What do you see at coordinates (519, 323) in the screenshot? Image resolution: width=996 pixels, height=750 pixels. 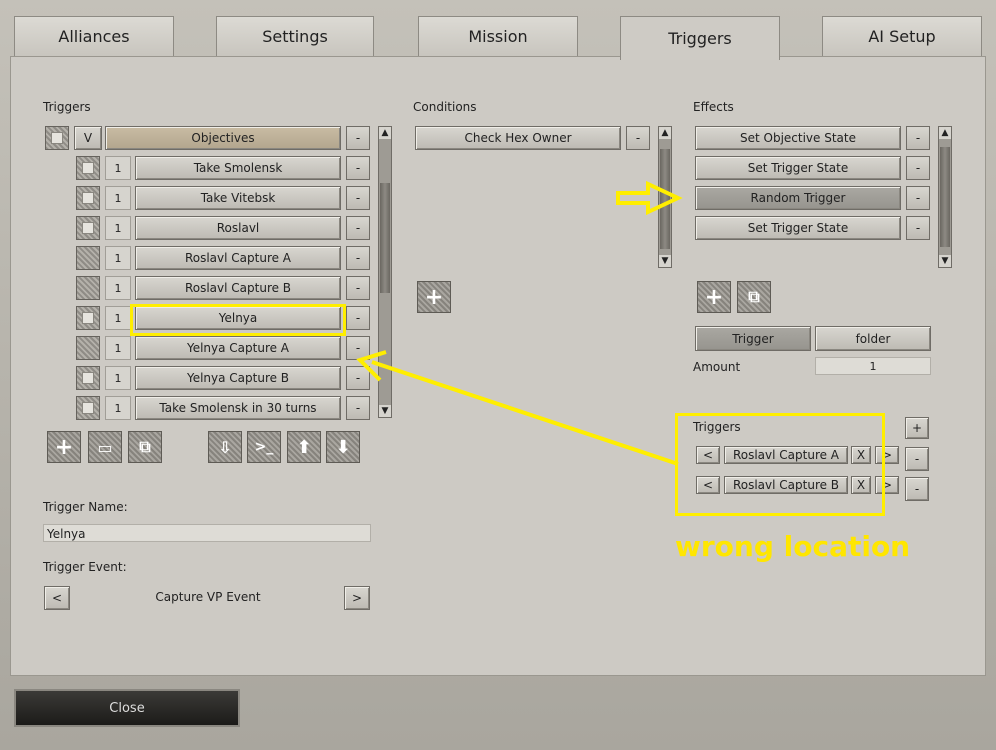 I see `annotation-arrows` at bounding box center [519, 323].